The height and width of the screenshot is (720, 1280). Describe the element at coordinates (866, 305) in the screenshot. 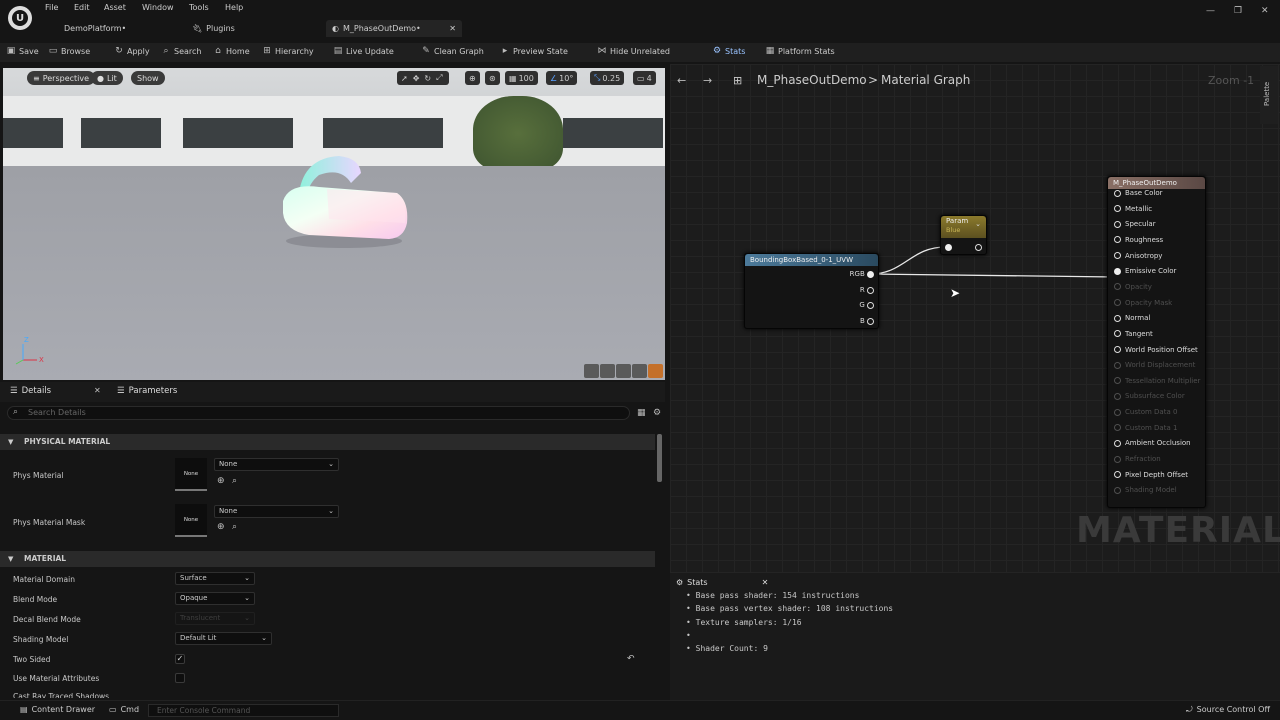

I see `g-output-pin: G` at that location.